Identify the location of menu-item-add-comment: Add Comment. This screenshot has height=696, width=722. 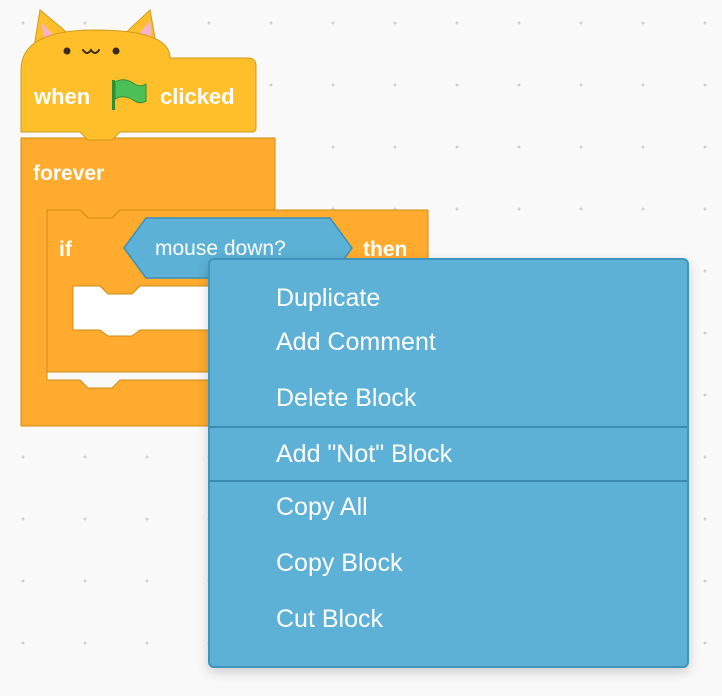
(448, 342).